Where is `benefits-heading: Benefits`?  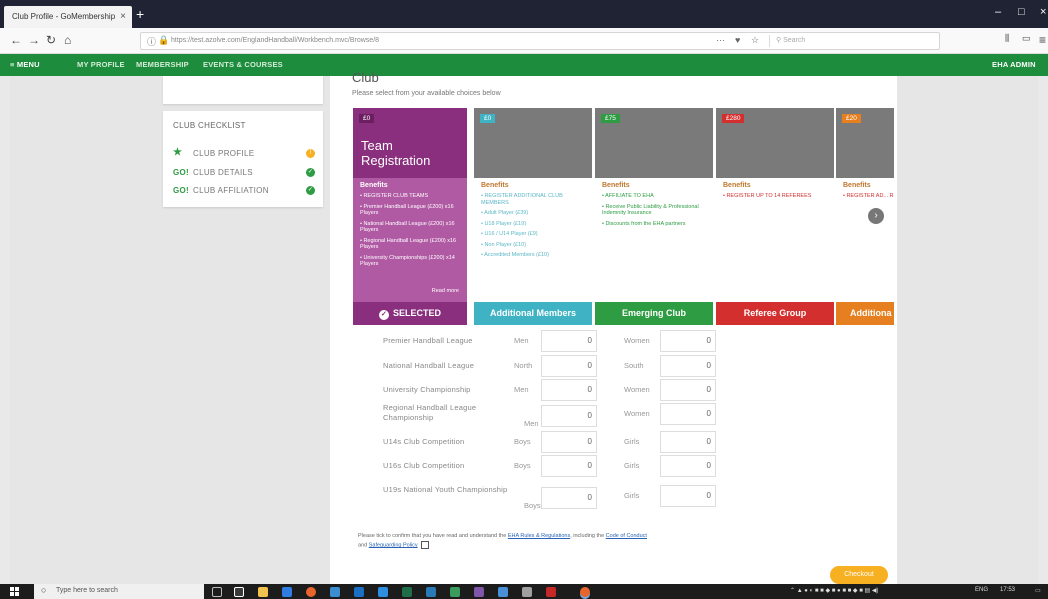
benefits-heading: Benefits is located at coordinates (374, 185).